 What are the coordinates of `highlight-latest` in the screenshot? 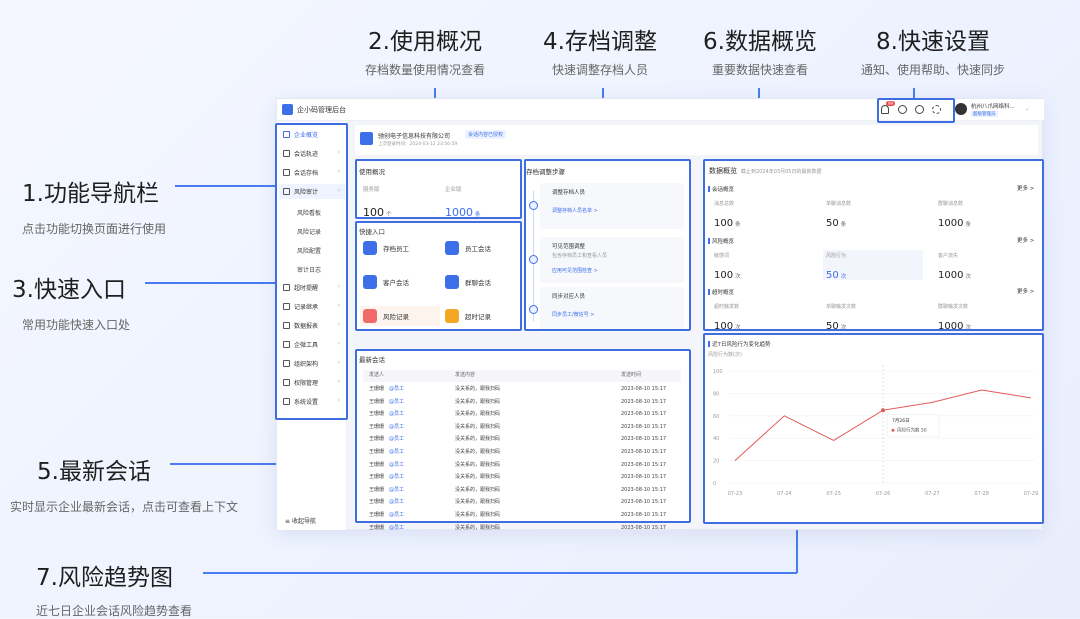 It's located at (523, 436).